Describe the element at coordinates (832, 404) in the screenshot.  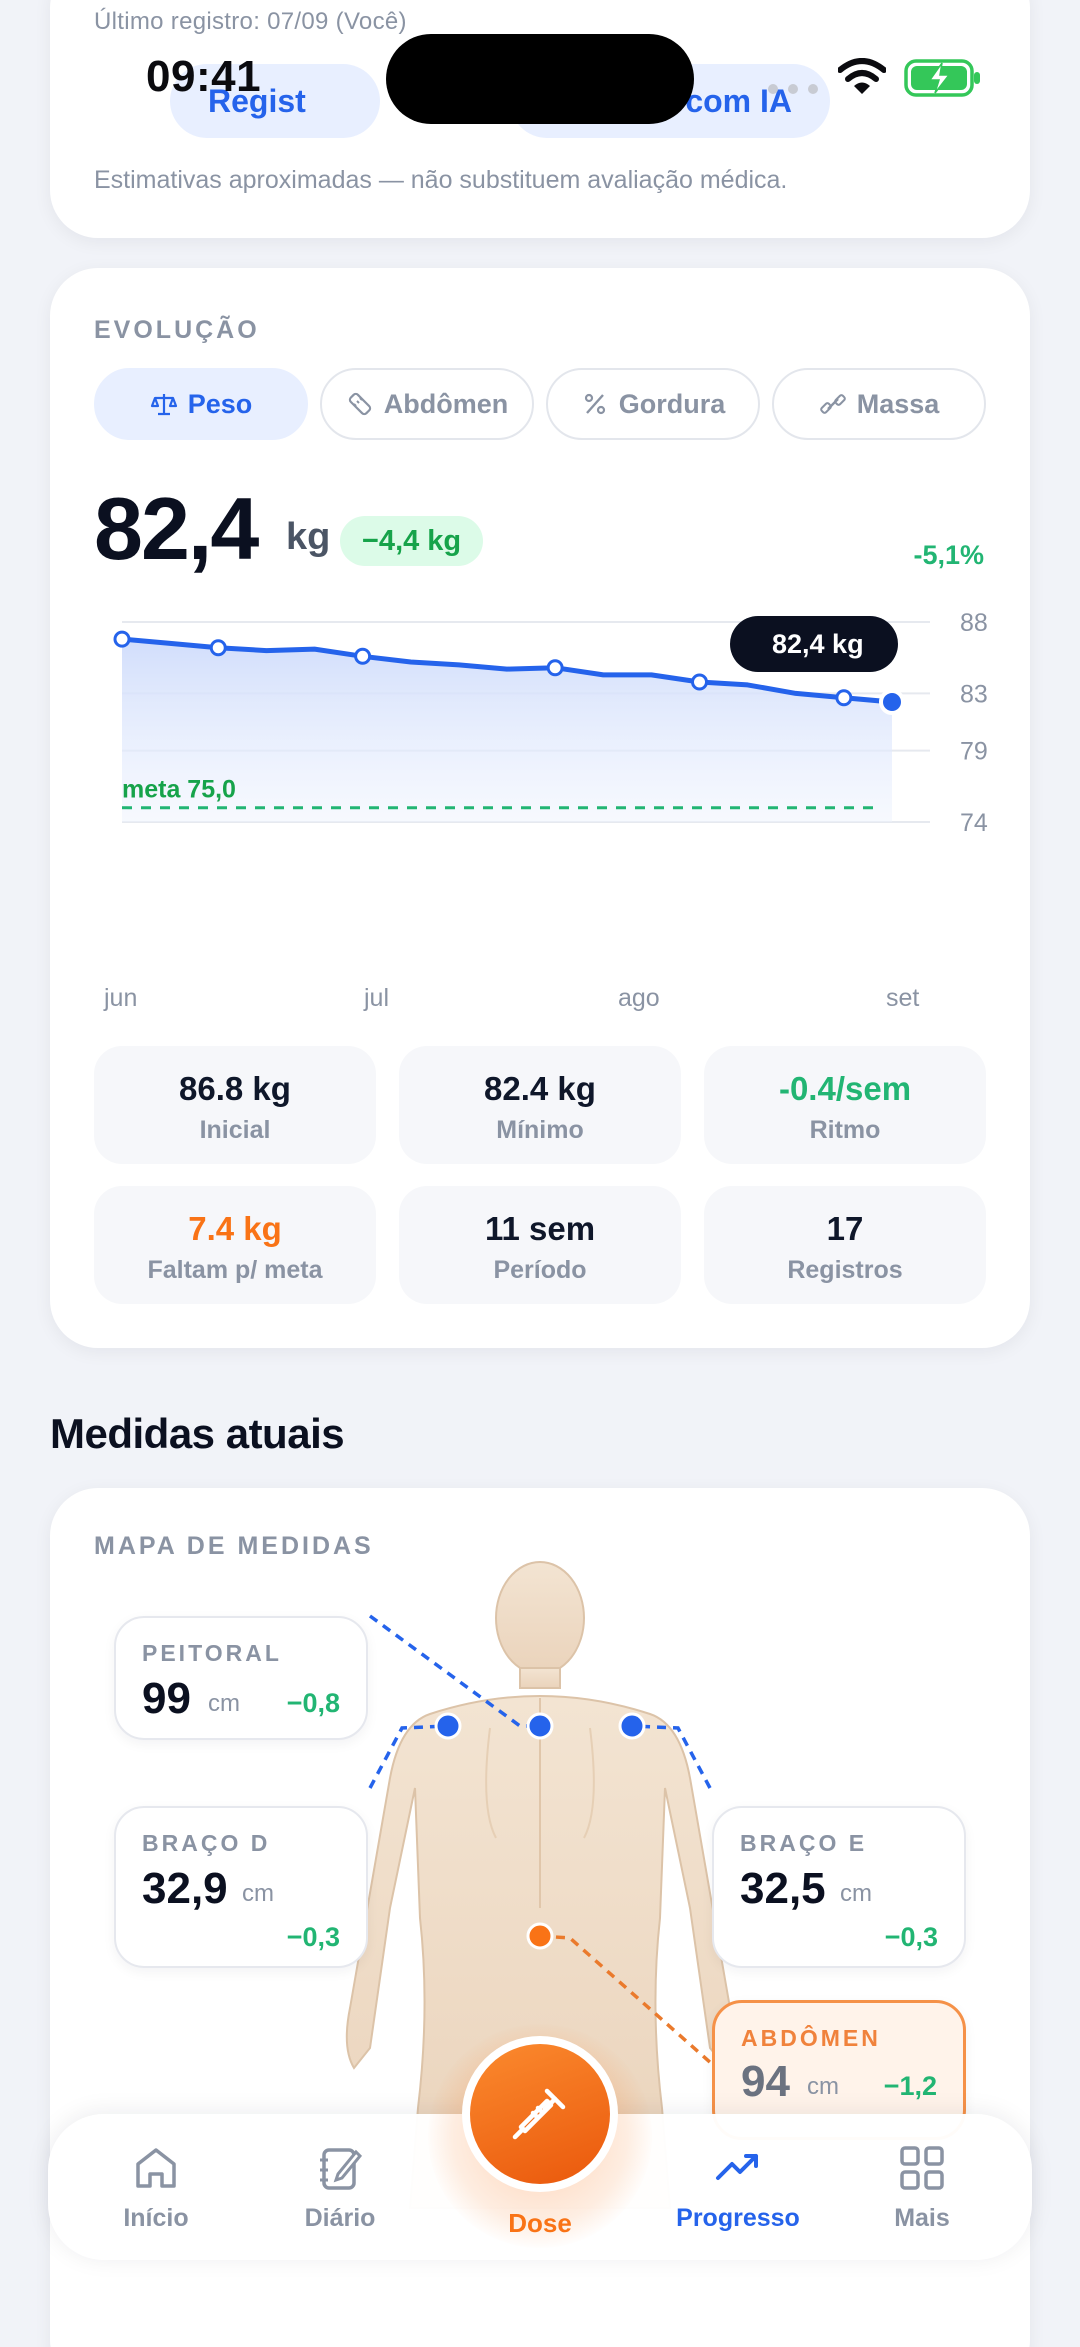
I see `dumbbell-icon` at that location.